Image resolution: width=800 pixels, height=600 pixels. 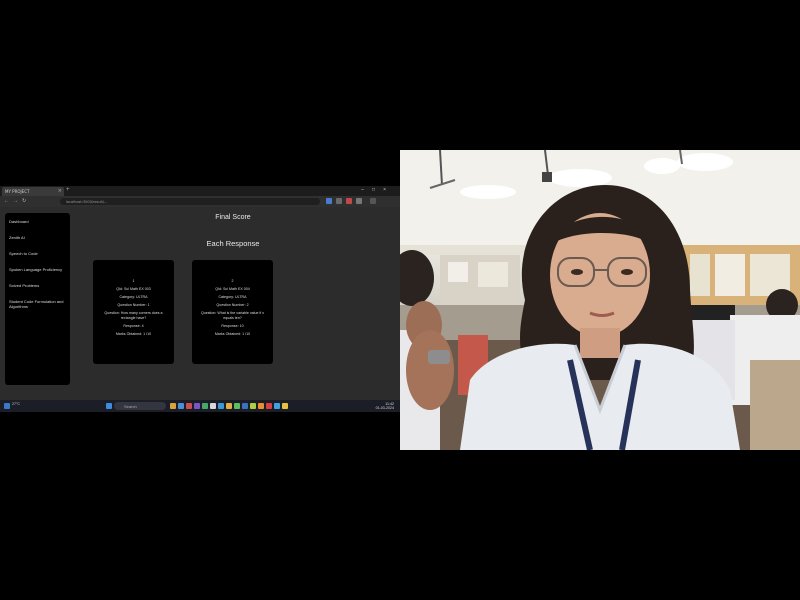 What do you see at coordinates (377, 190) in the screenshot?
I see `window-controls: –□×` at bounding box center [377, 190].